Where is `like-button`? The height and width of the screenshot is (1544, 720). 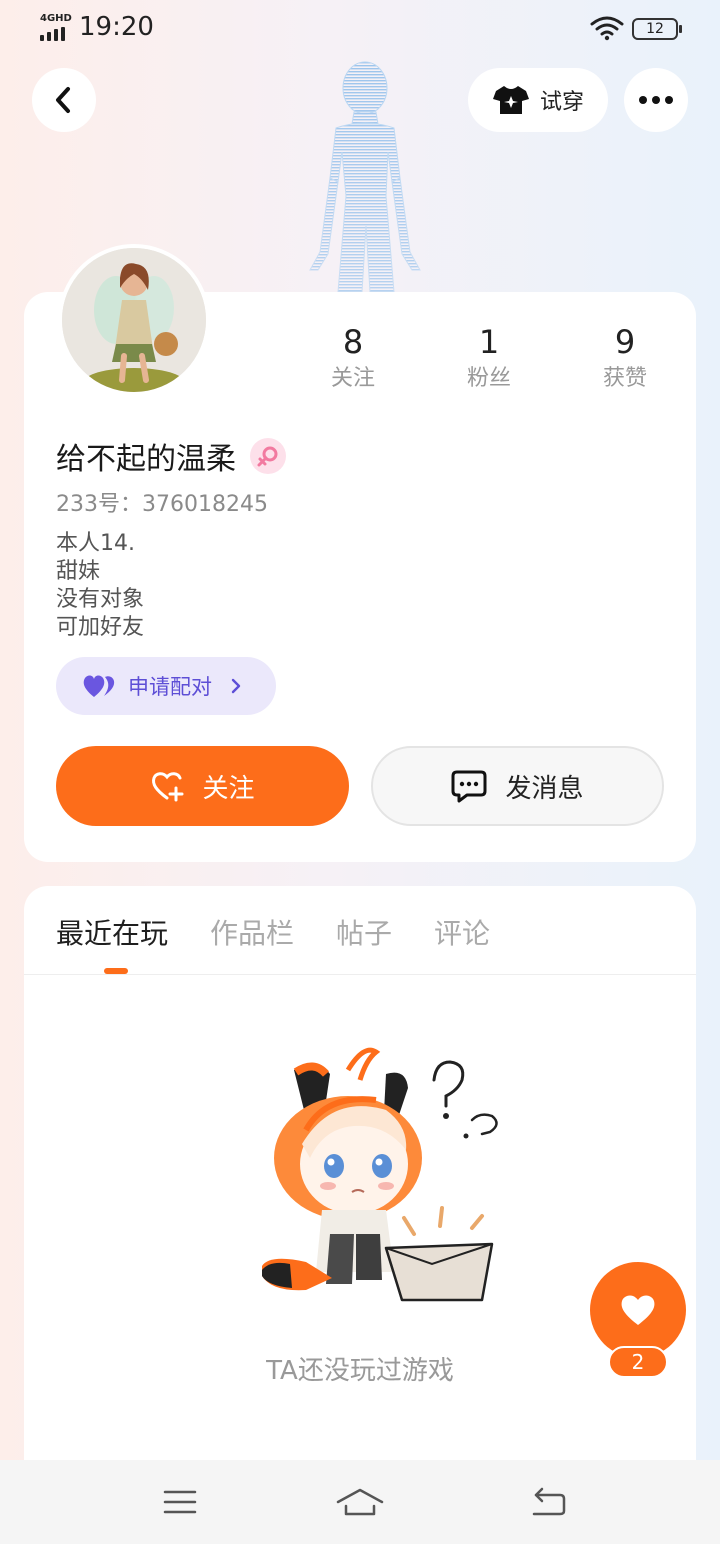
like-button is located at coordinates (638, 1310).